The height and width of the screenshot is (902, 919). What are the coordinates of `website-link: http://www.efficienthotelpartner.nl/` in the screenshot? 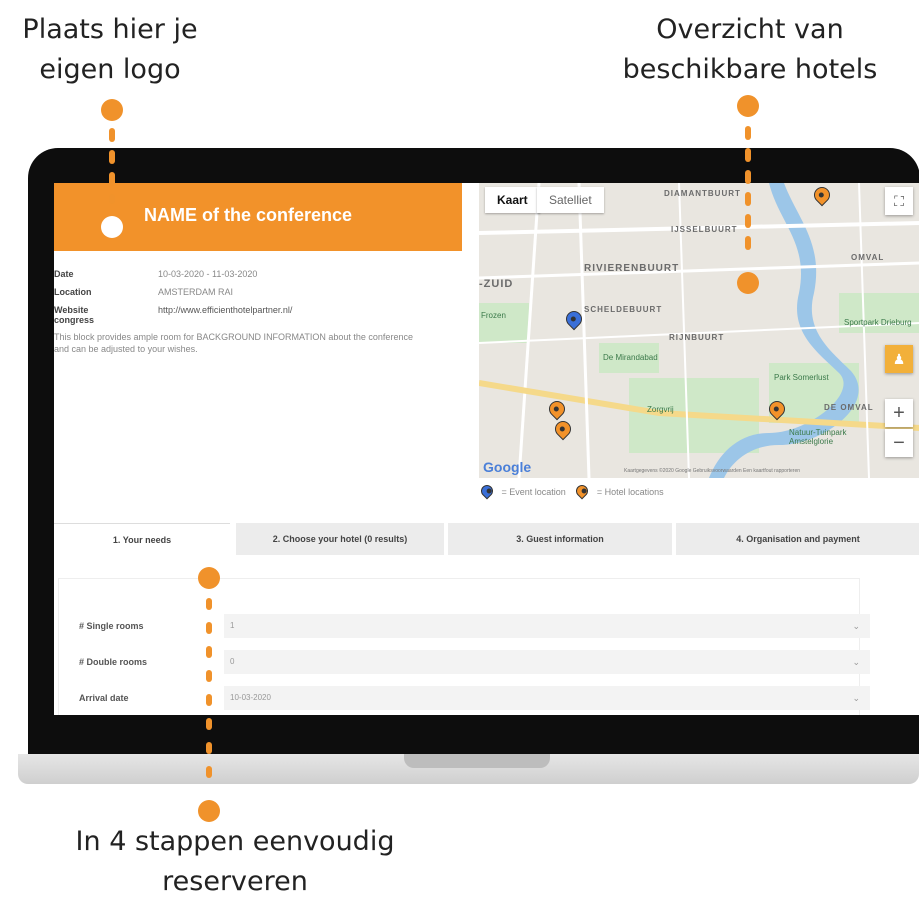 It's located at (225, 310).